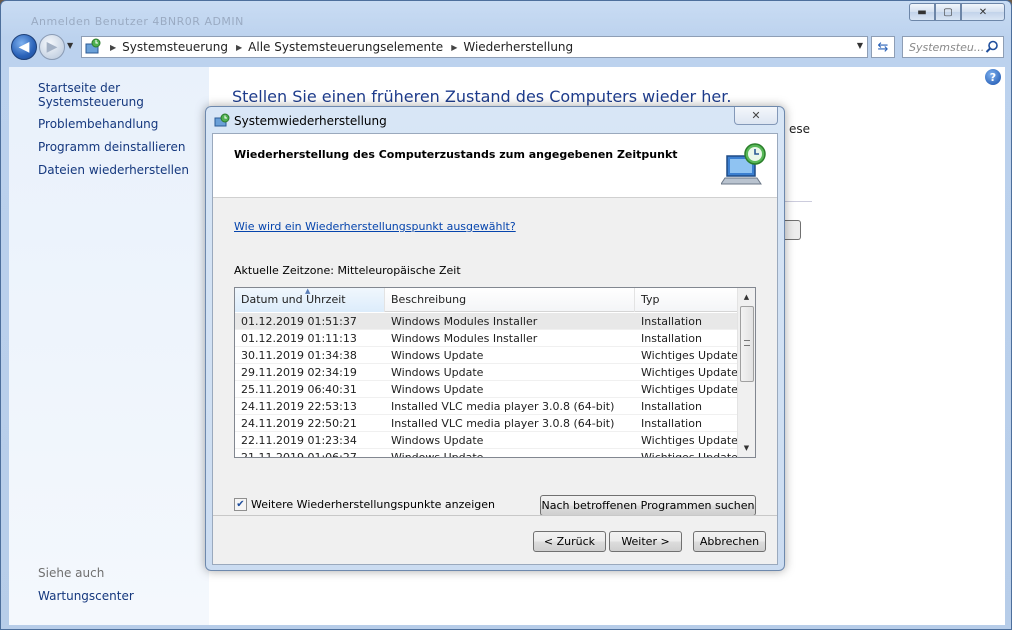 The width and height of the screenshot is (1012, 630). I want to click on row-date: 29.11.2019 02:34:19, so click(299, 372).